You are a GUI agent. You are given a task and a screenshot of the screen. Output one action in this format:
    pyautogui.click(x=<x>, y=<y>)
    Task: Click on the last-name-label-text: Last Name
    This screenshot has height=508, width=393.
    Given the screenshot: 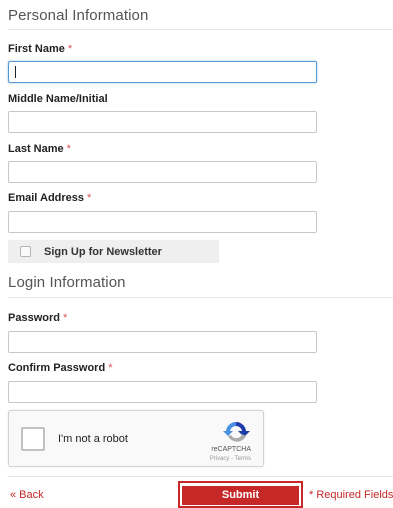 What is the action you would take?
    pyautogui.click(x=36, y=149)
    